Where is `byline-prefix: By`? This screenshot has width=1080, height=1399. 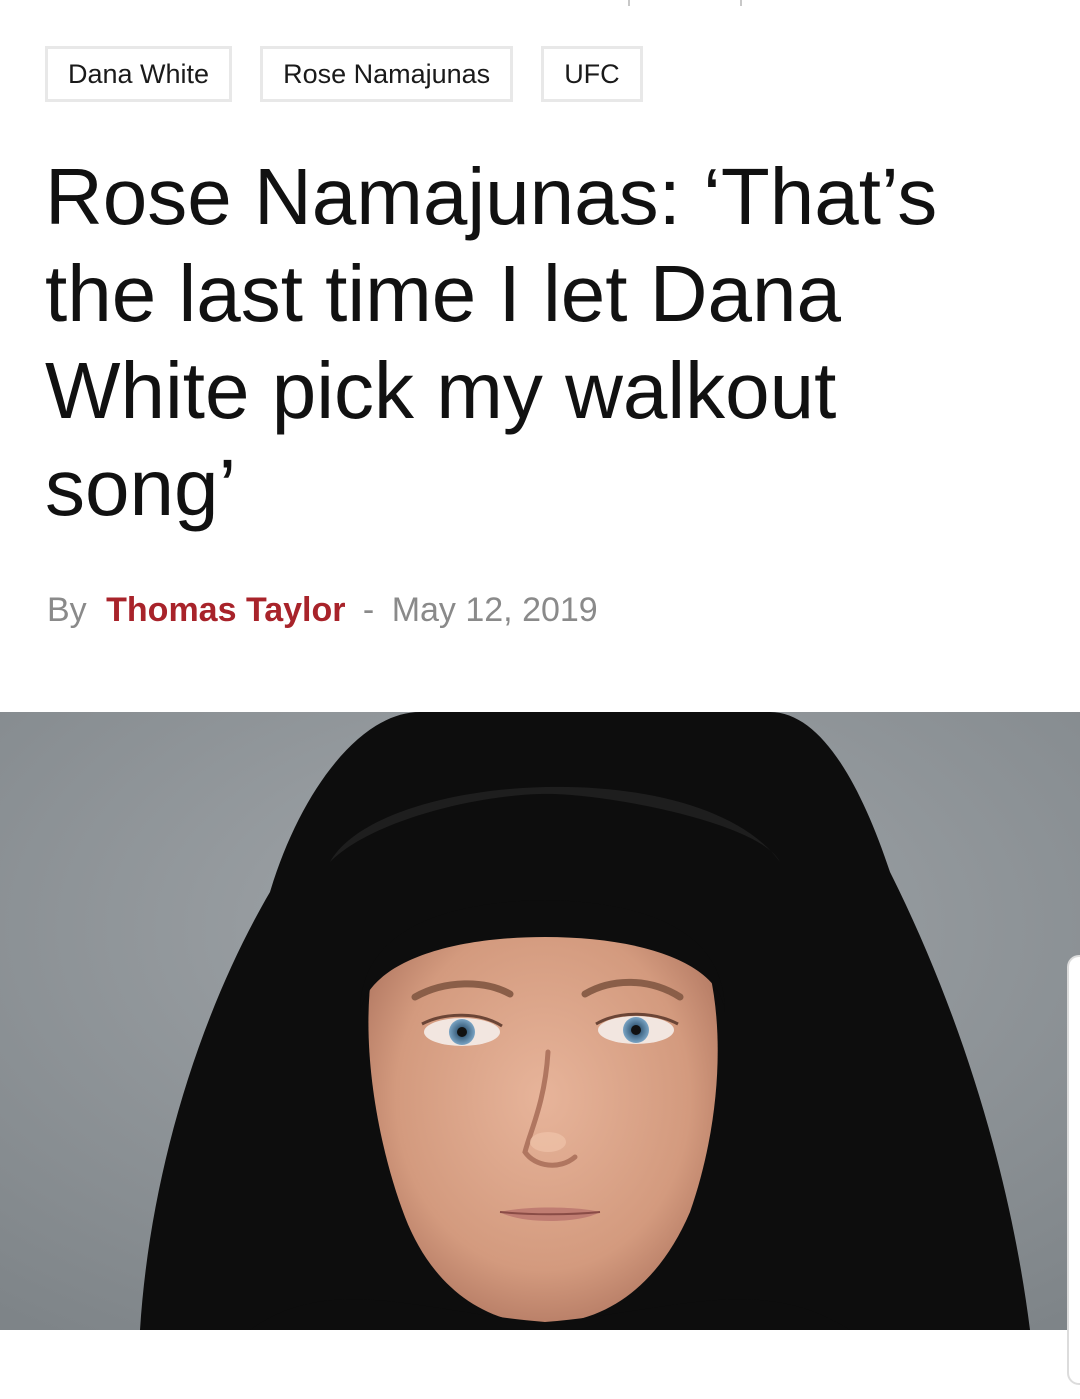
byline-prefix: By is located at coordinates (67, 610).